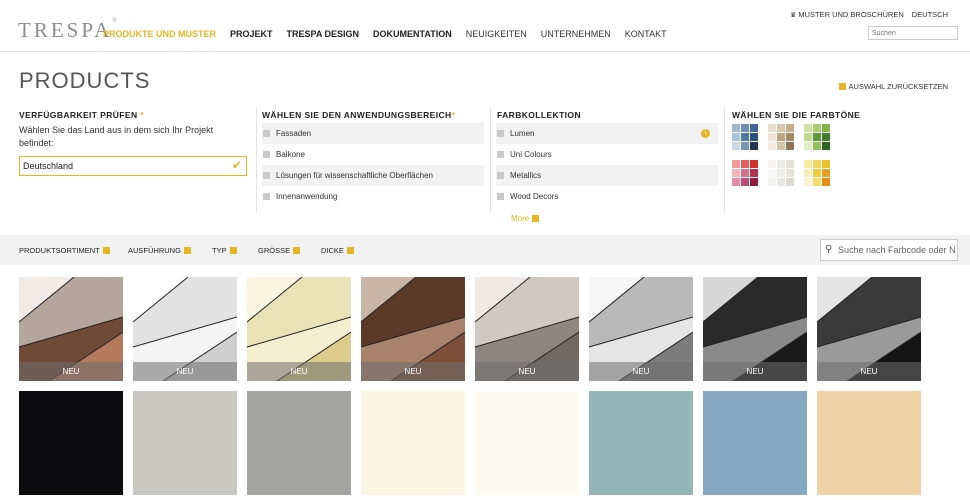 The width and height of the screenshot is (970, 500). I want to click on more-link: More, so click(525, 218).